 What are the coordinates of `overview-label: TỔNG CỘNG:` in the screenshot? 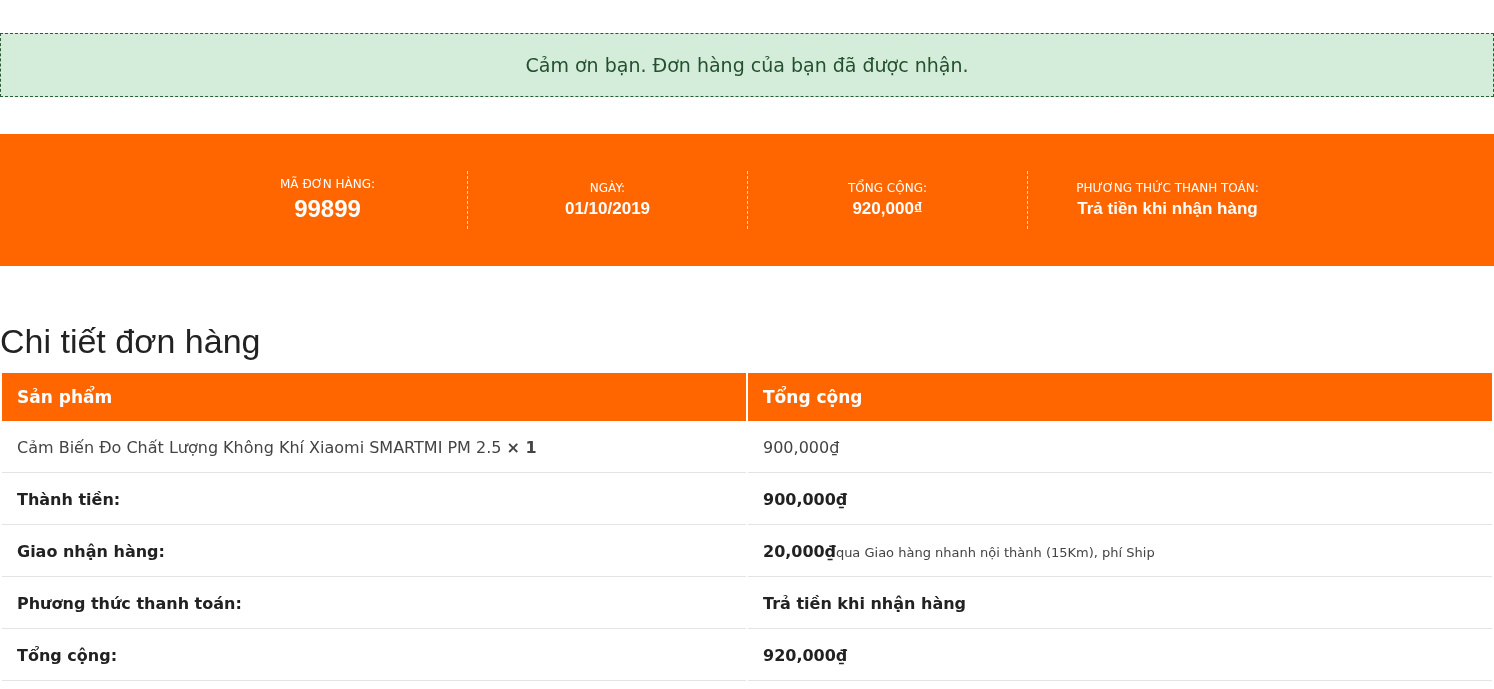 It's located at (887, 188).